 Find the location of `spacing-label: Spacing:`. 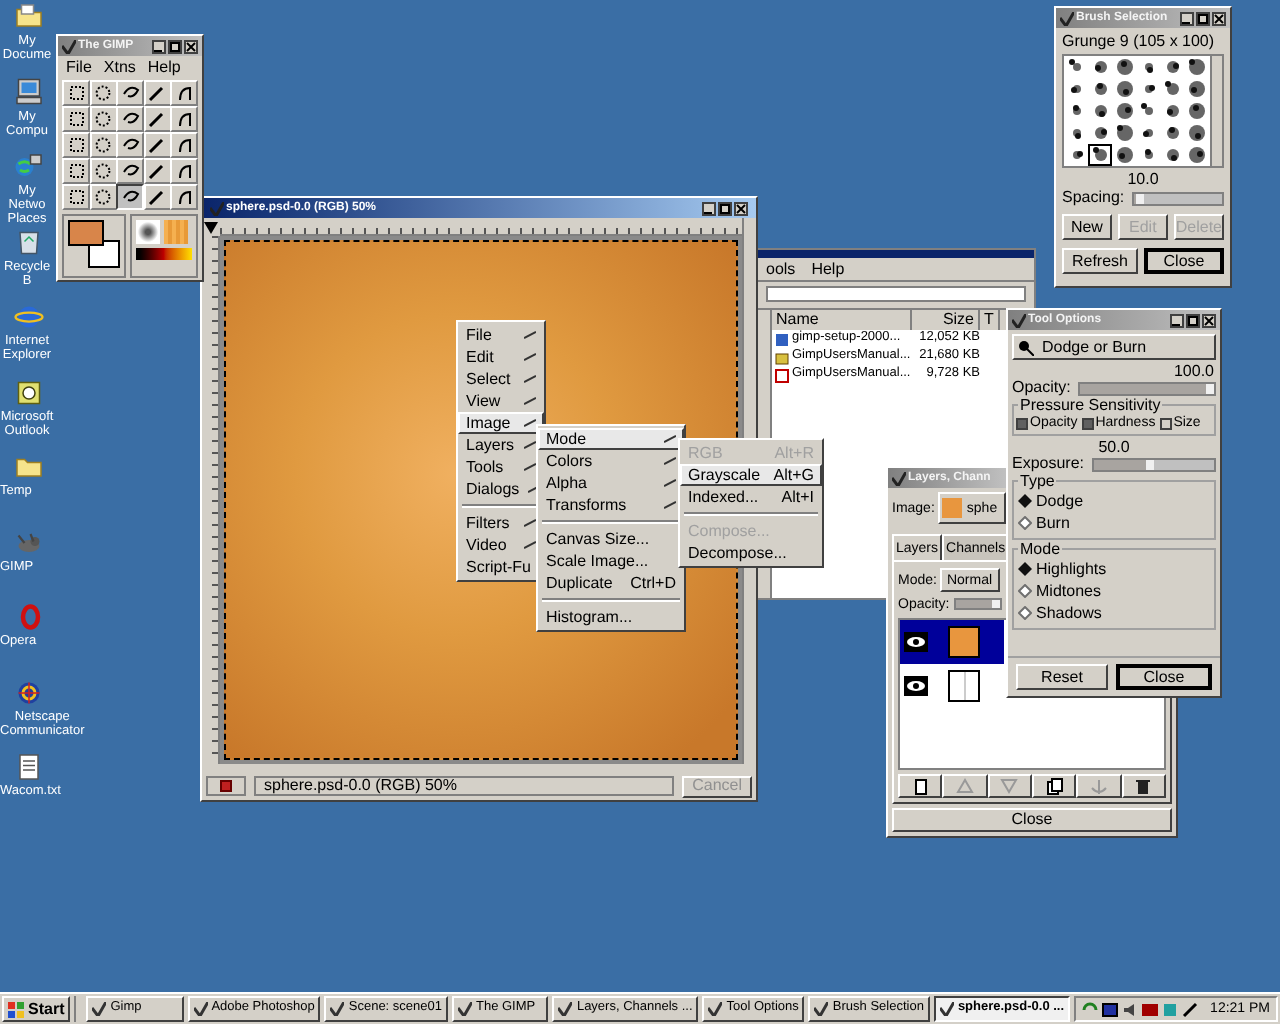

spacing-label: Spacing: is located at coordinates (1093, 198).